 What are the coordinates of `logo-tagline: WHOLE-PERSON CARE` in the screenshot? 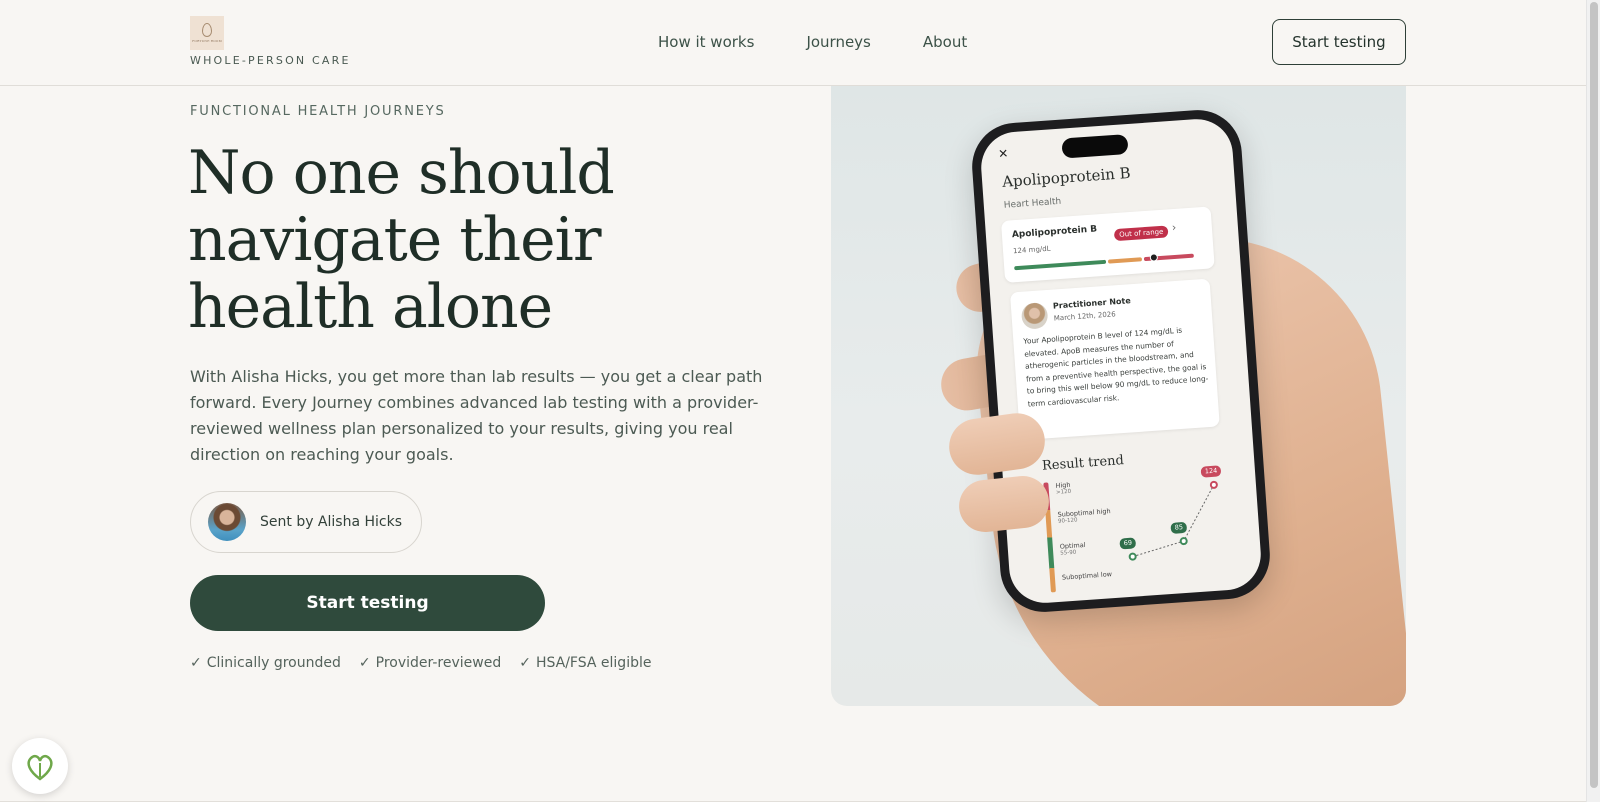 It's located at (270, 60).